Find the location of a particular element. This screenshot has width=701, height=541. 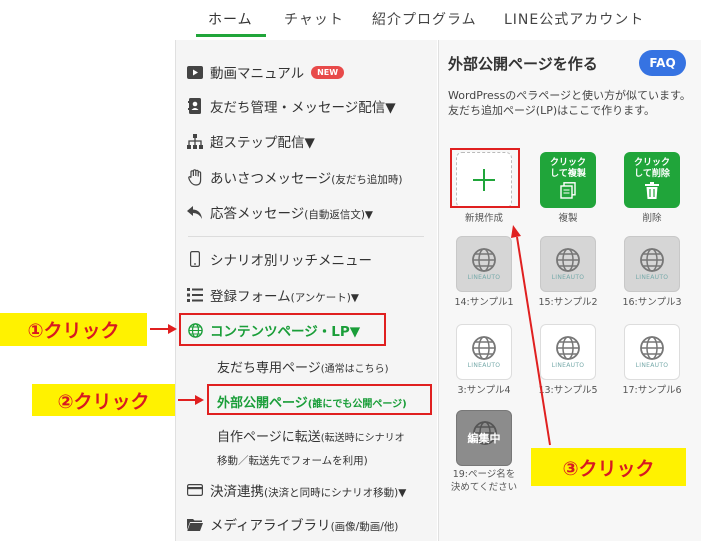

sidebar-item-friends-management: 友だち管理・メッセージ配信▼ is located at coordinates (286, 106).